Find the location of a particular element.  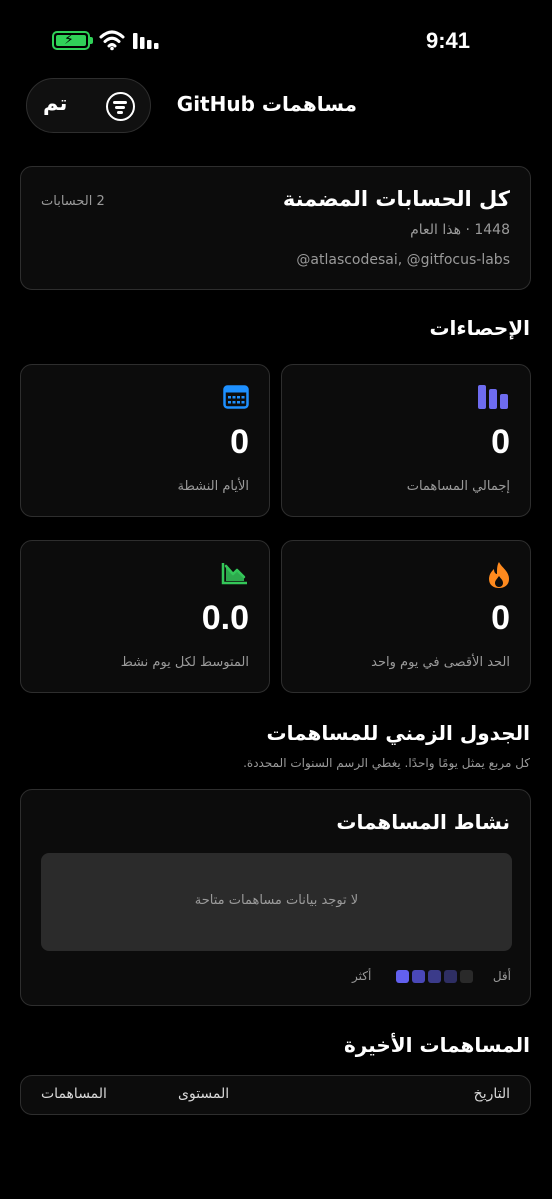

recent-title: المساهمات الأخيرة is located at coordinates (436, 1045).